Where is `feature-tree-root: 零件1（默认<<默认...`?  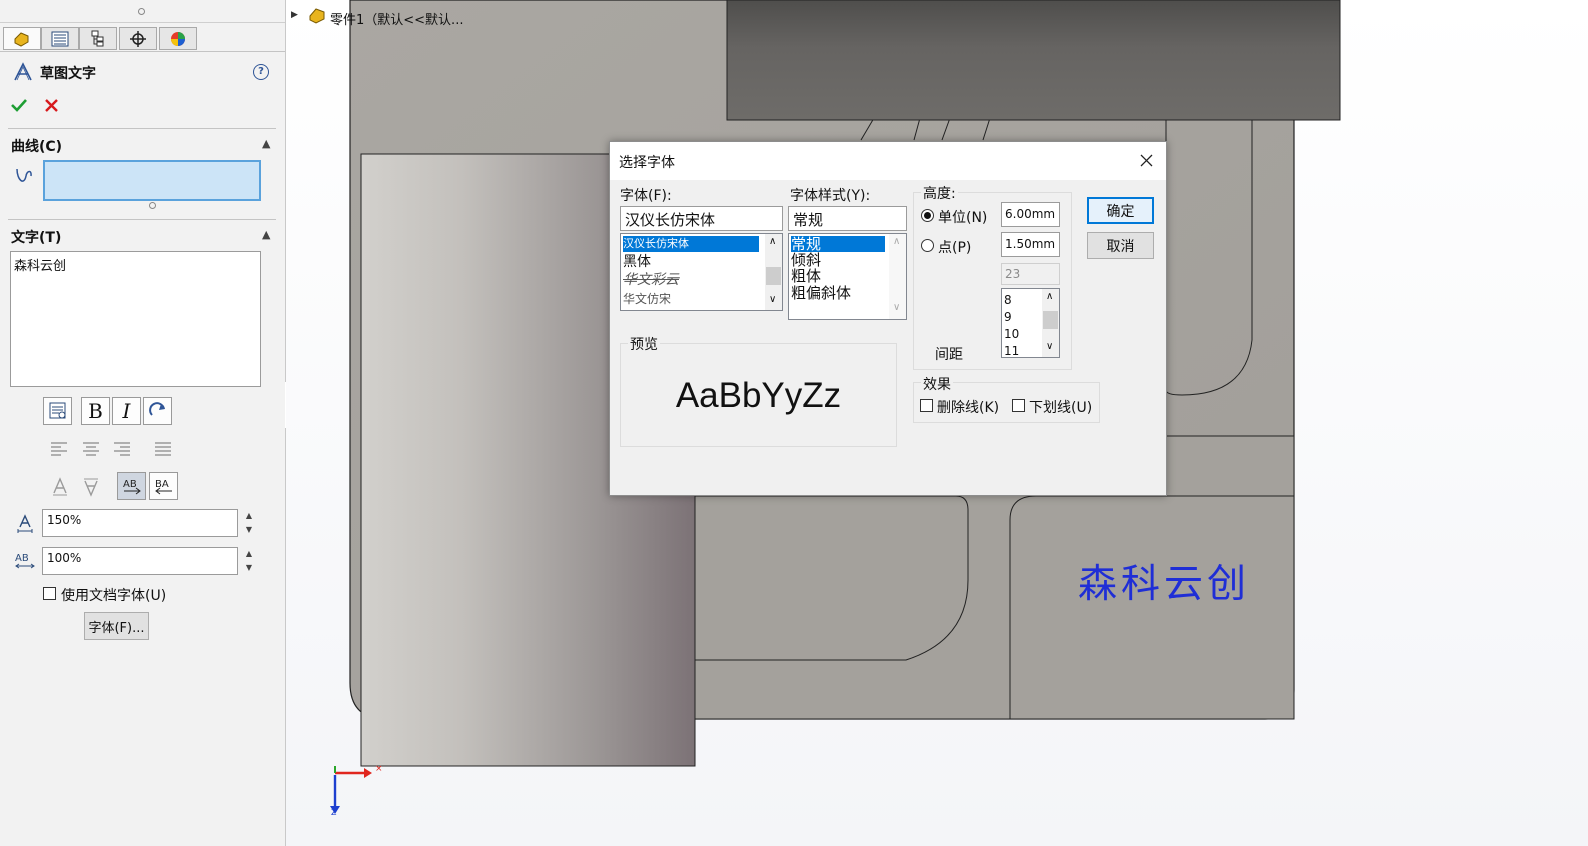
feature-tree-root: 零件1（默认<<默认... is located at coordinates (396, 18).